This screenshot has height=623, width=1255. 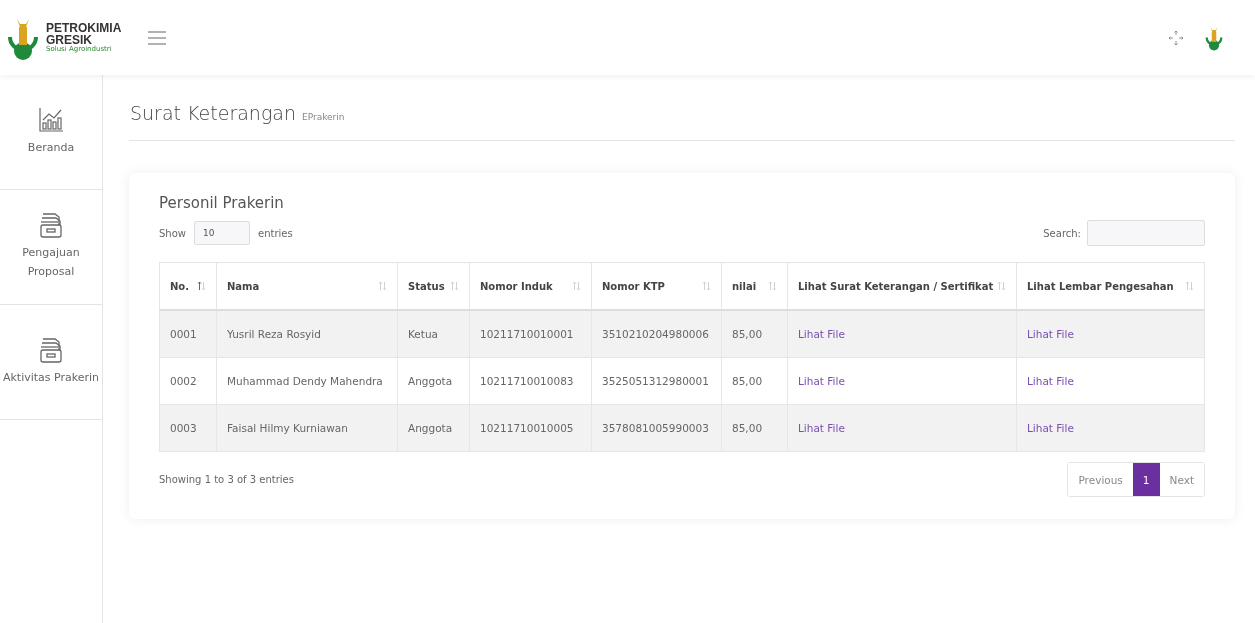 I want to click on chart-icon, so click(x=51, y=119).